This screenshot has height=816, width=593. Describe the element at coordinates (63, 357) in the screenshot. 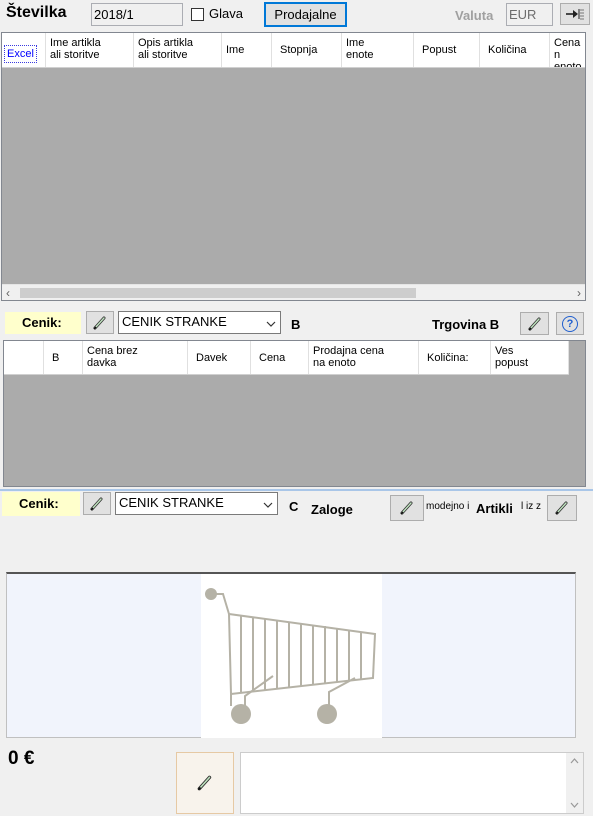

I see `column-header-b: B` at that location.